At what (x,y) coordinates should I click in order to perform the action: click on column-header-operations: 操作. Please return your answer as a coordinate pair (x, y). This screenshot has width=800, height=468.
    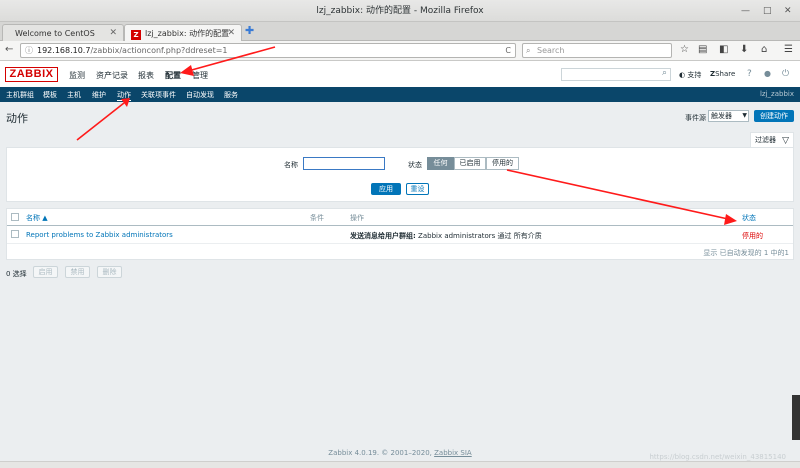
    Looking at the image, I should click on (357, 218).